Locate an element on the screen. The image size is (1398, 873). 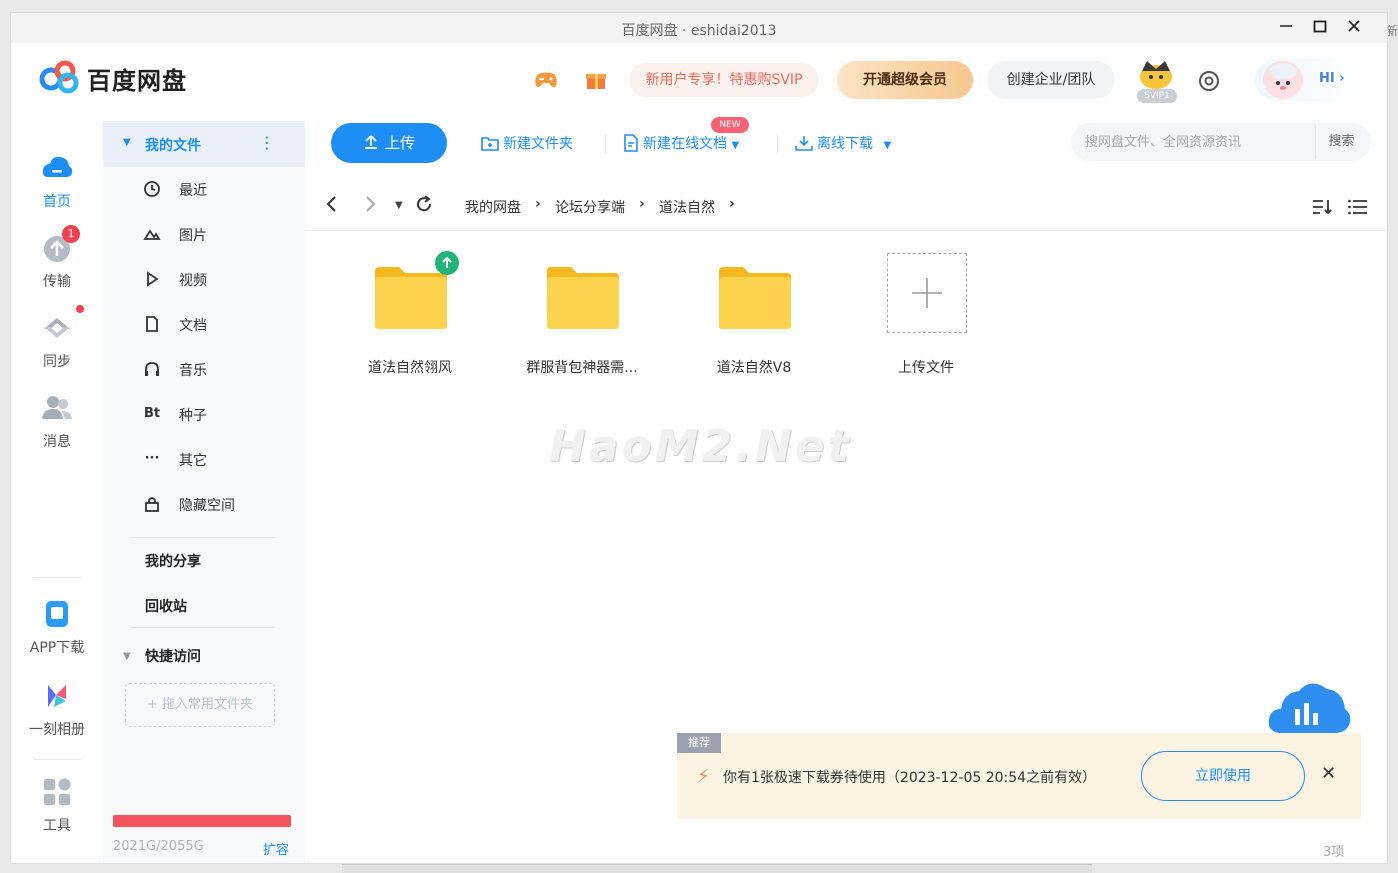
sidebar-item-music: 音乐 is located at coordinates (204, 369).